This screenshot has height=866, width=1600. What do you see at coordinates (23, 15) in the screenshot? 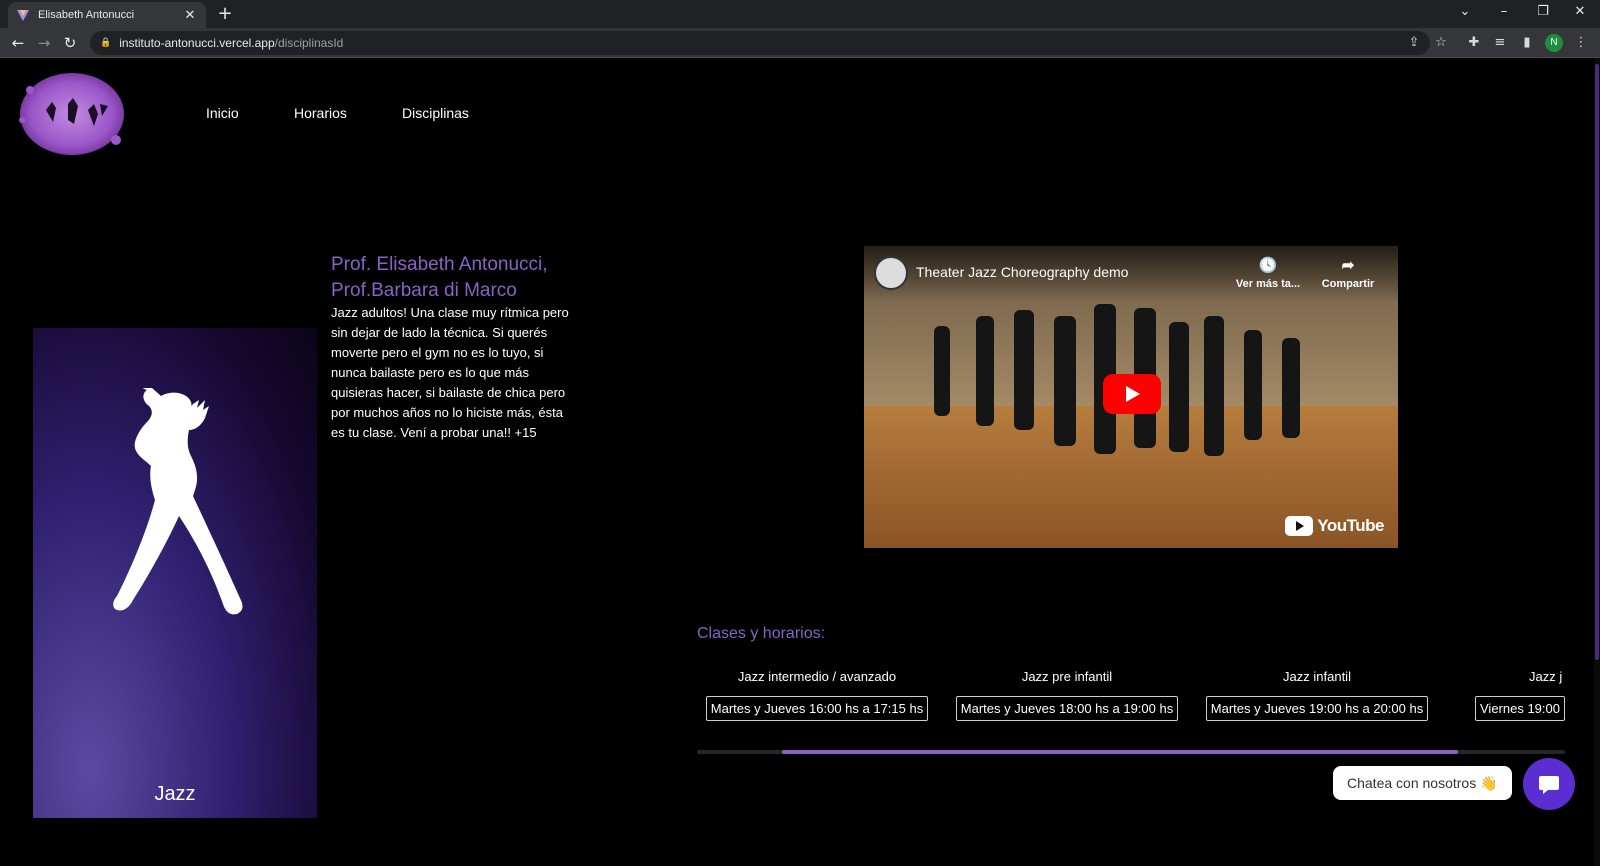
I see `triangle-logo-icon` at bounding box center [23, 15].